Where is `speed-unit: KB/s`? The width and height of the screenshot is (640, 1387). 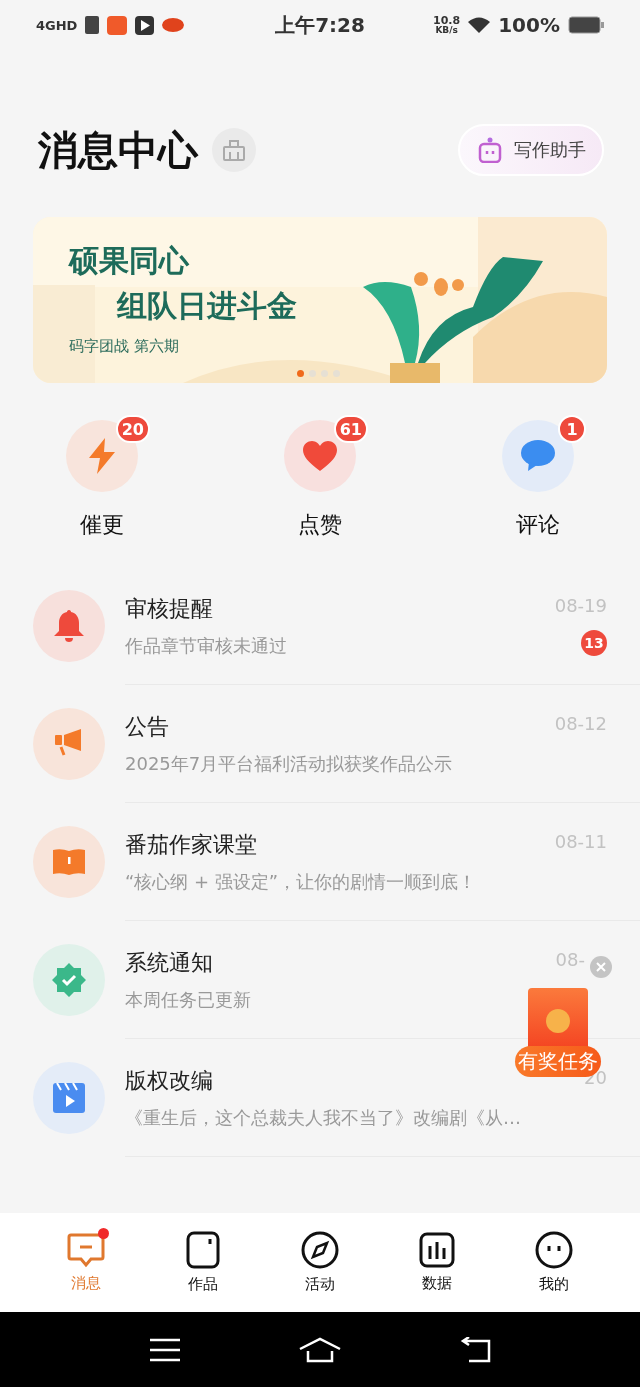
speed-unit: KB/s is located at coordinates (446, 30).